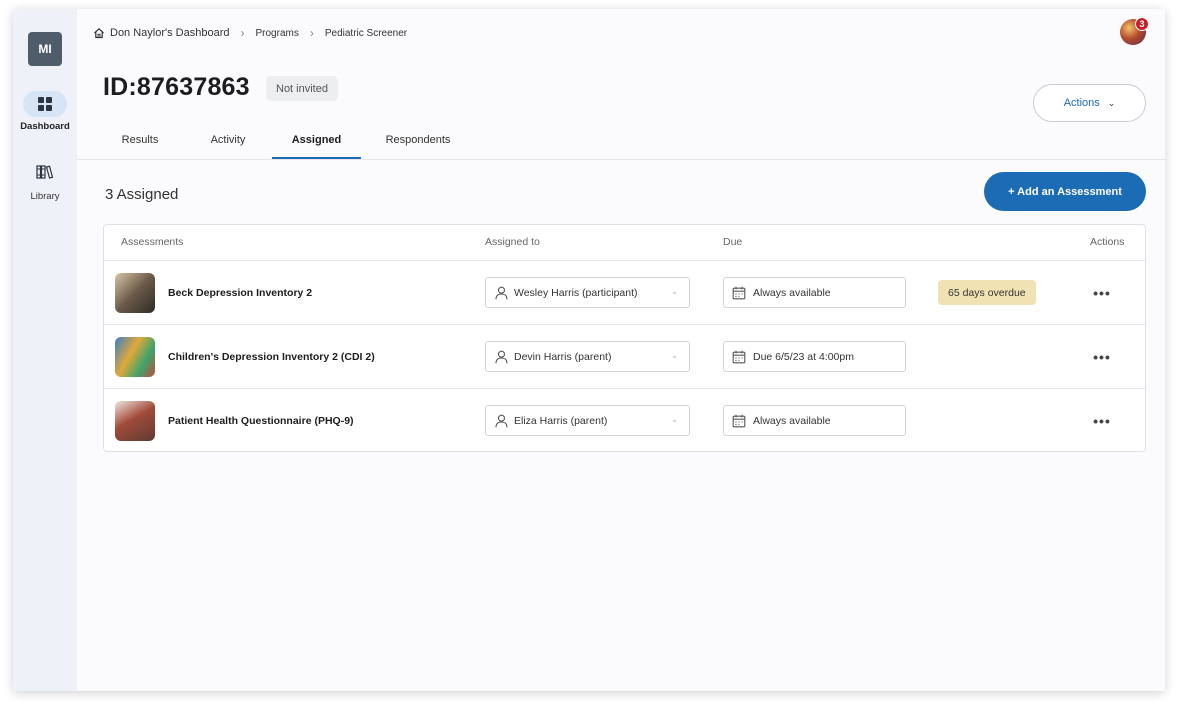 This screenshot has height=709, width=1179. I want to click on status-badge: Not invited, so click(302, 88).